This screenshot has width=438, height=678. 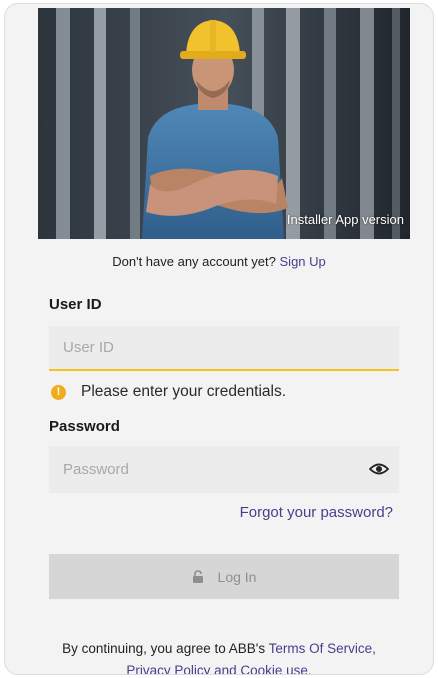 I want to click on user-id-input, so click(x=224, y=347).